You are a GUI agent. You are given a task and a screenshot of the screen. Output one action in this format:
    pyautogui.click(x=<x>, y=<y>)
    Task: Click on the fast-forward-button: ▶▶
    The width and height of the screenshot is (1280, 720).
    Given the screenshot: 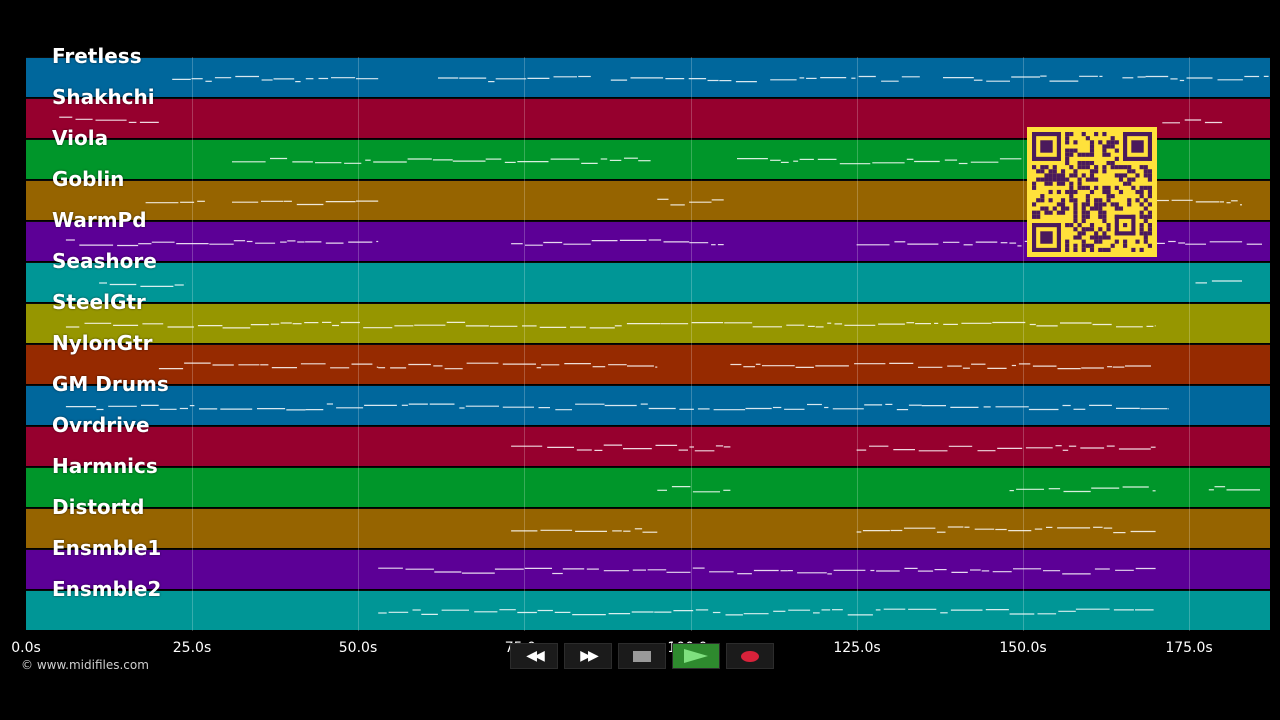 What is the action you would take?
    pyautogui.click(x=588, y=656)
    